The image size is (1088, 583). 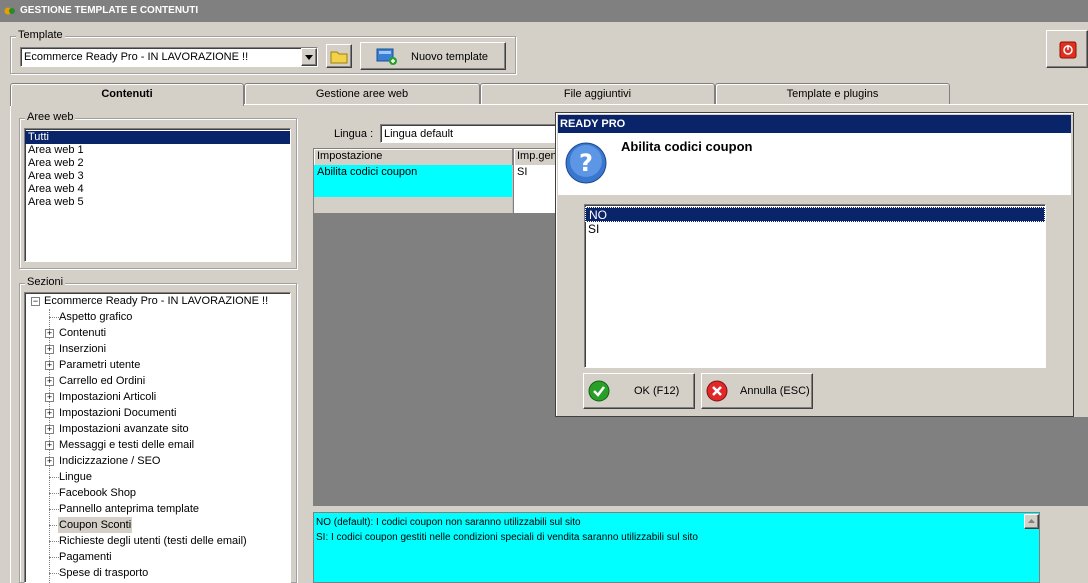 I want to click on tab-file-aggiuntivi: File aggiuntivi, so click(x=597, y=93).